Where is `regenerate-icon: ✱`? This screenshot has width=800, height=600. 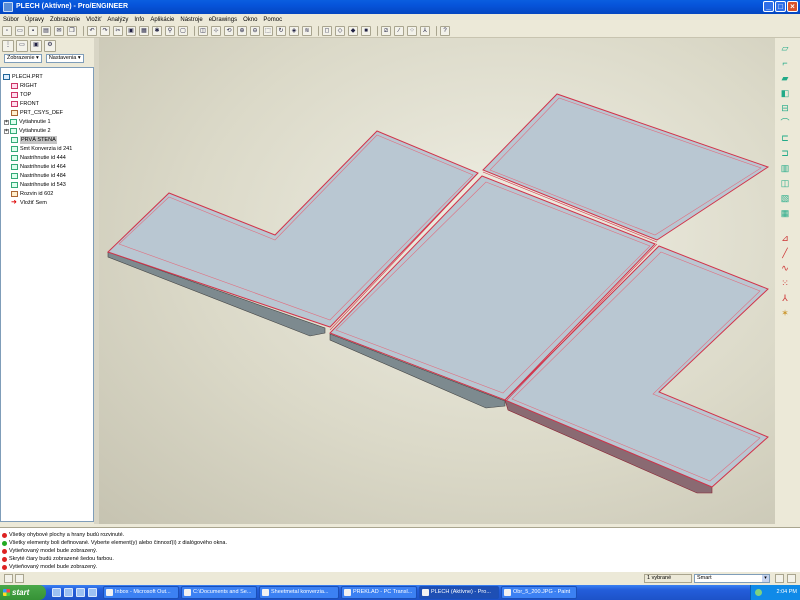 regenerate-icon: ✱ is located at coordinates (157, 31).